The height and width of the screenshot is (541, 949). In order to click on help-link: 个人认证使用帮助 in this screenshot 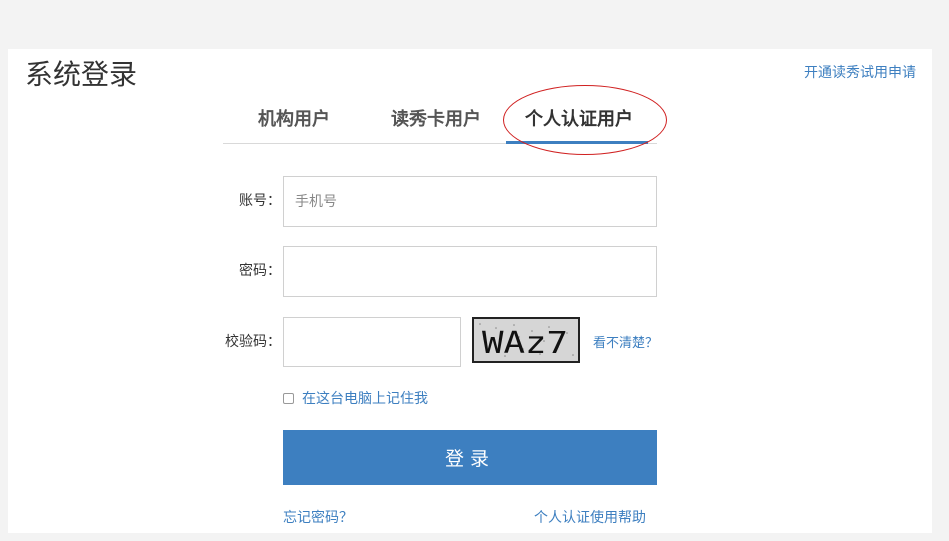, I will do `click(590, 517)`.